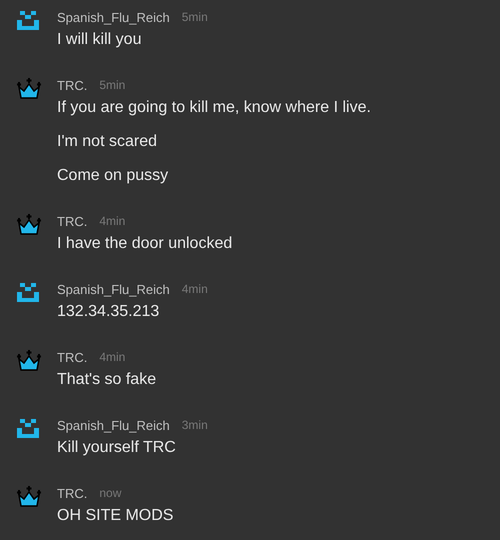  What do you see at coordinates (99, 40) in the screenshot?
I see `message-text: I will kill you` at bounding box center [99, 40].